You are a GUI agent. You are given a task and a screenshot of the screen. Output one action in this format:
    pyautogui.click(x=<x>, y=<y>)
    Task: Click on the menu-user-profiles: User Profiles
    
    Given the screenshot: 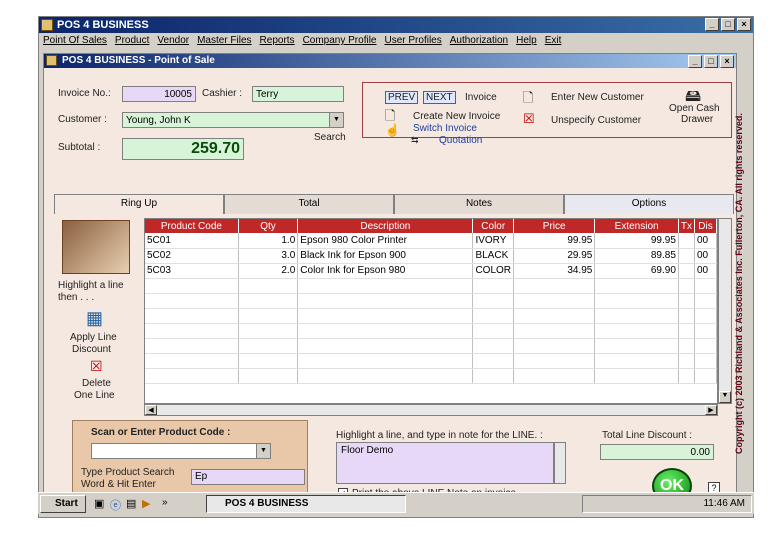 What is the action you would take?
    pyautogui.click(x=412, y=41)
    